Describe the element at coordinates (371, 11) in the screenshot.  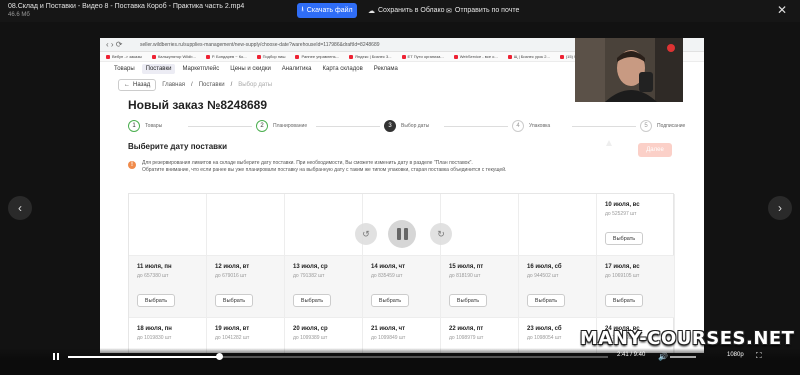
I see `cloud-icon: ☁` at that location.